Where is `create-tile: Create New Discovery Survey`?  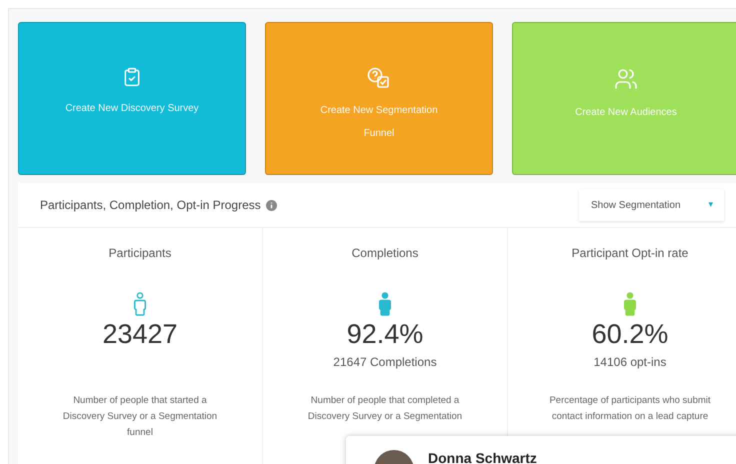 create-tile: Create New Discovery Survey is located at coordinates (132, 98).